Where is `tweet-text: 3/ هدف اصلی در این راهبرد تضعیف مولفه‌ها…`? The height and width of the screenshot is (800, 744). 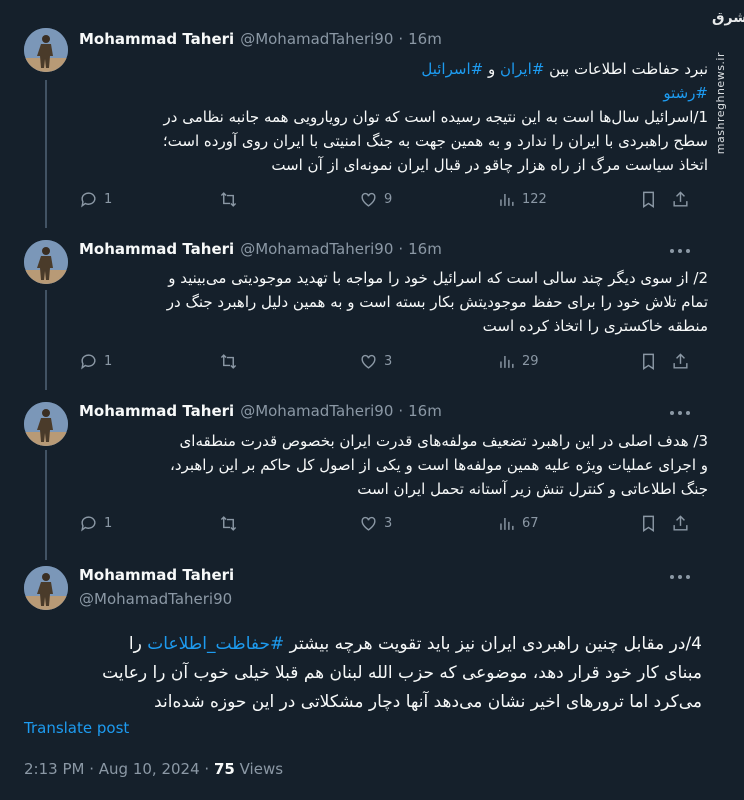 tweet-text: 3/ هدف اصلی در این راهبرد تضعیف مولفه‌ها… is located at coordinates (394, 465).